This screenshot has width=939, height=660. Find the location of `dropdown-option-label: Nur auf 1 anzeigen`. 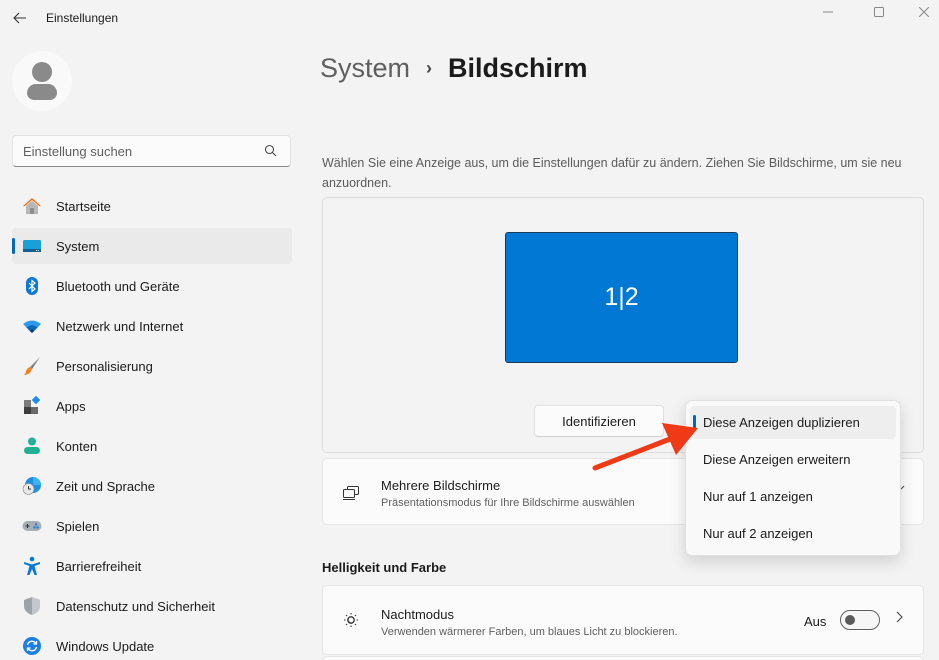

dropdown-option-label: Nur auf 1 anzeigen is located at coordinates (758, 496).